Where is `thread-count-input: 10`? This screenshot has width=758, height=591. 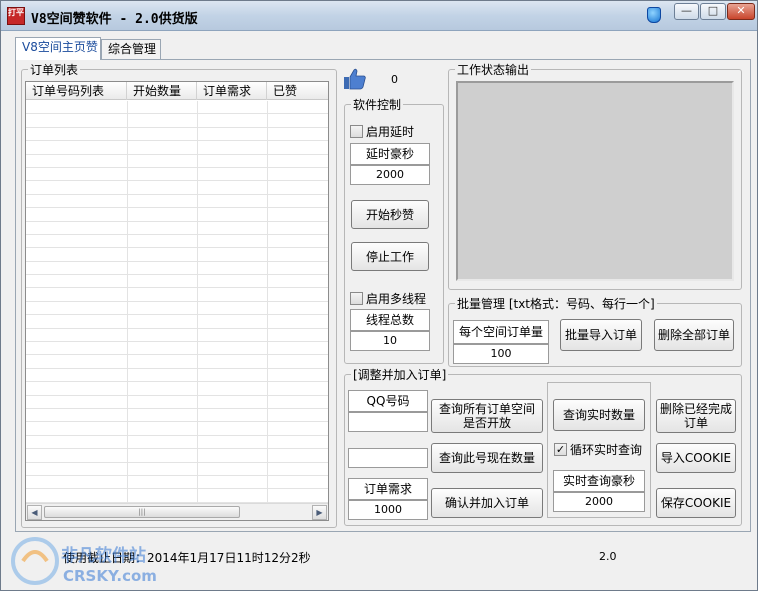
thread-count-input: 10 is located at coordinates (390, 341).